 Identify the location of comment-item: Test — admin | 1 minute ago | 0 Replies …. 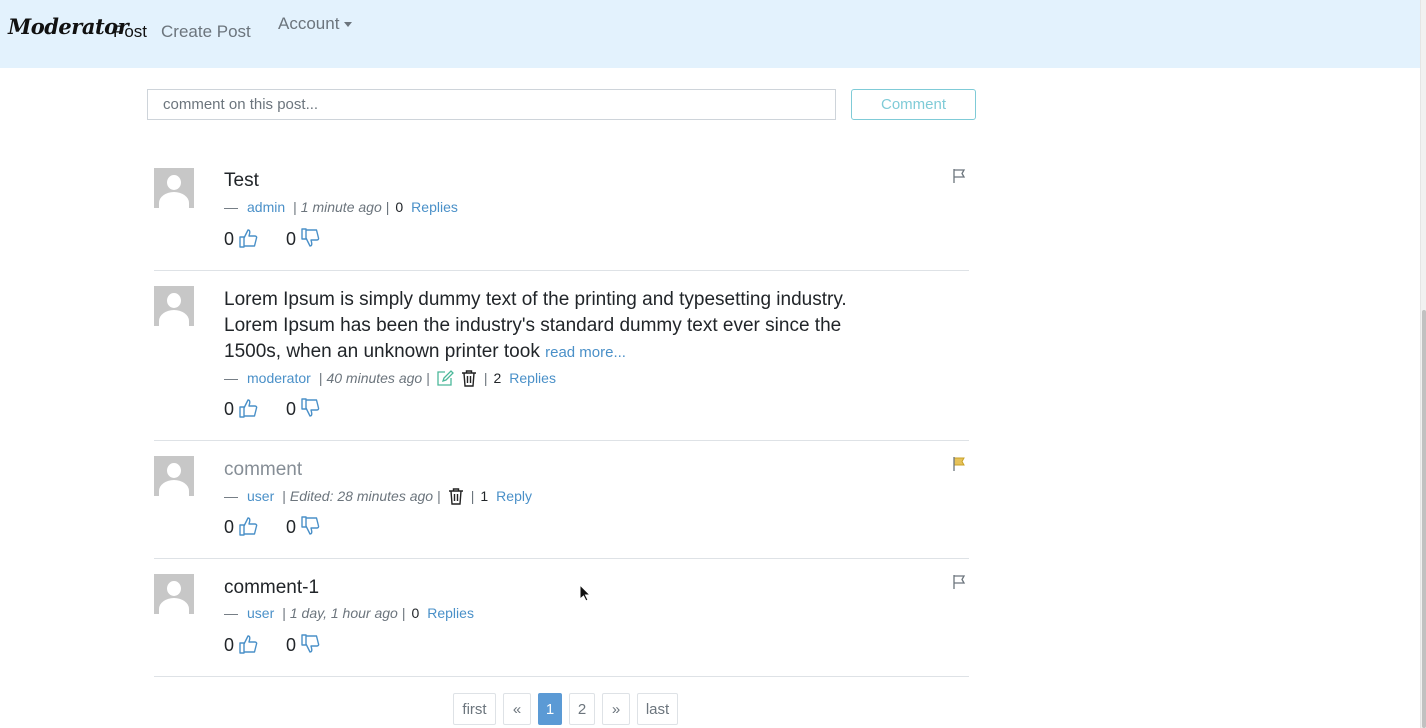
(561, 219).